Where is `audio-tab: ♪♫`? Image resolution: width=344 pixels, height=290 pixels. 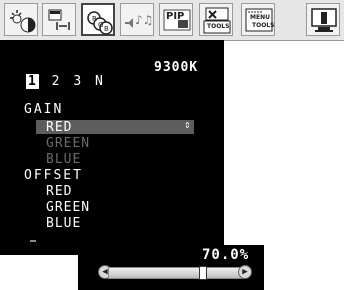
audio-tab: ♪♫ is located at coordinates (137, 19).